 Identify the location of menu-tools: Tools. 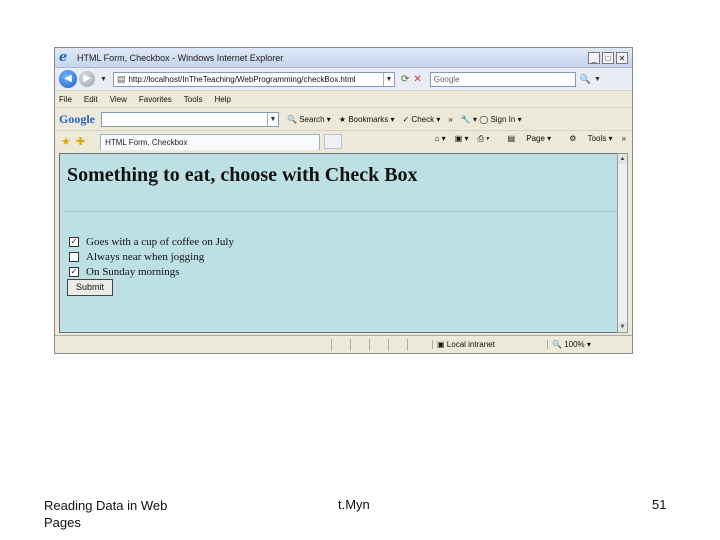
(193, 99).